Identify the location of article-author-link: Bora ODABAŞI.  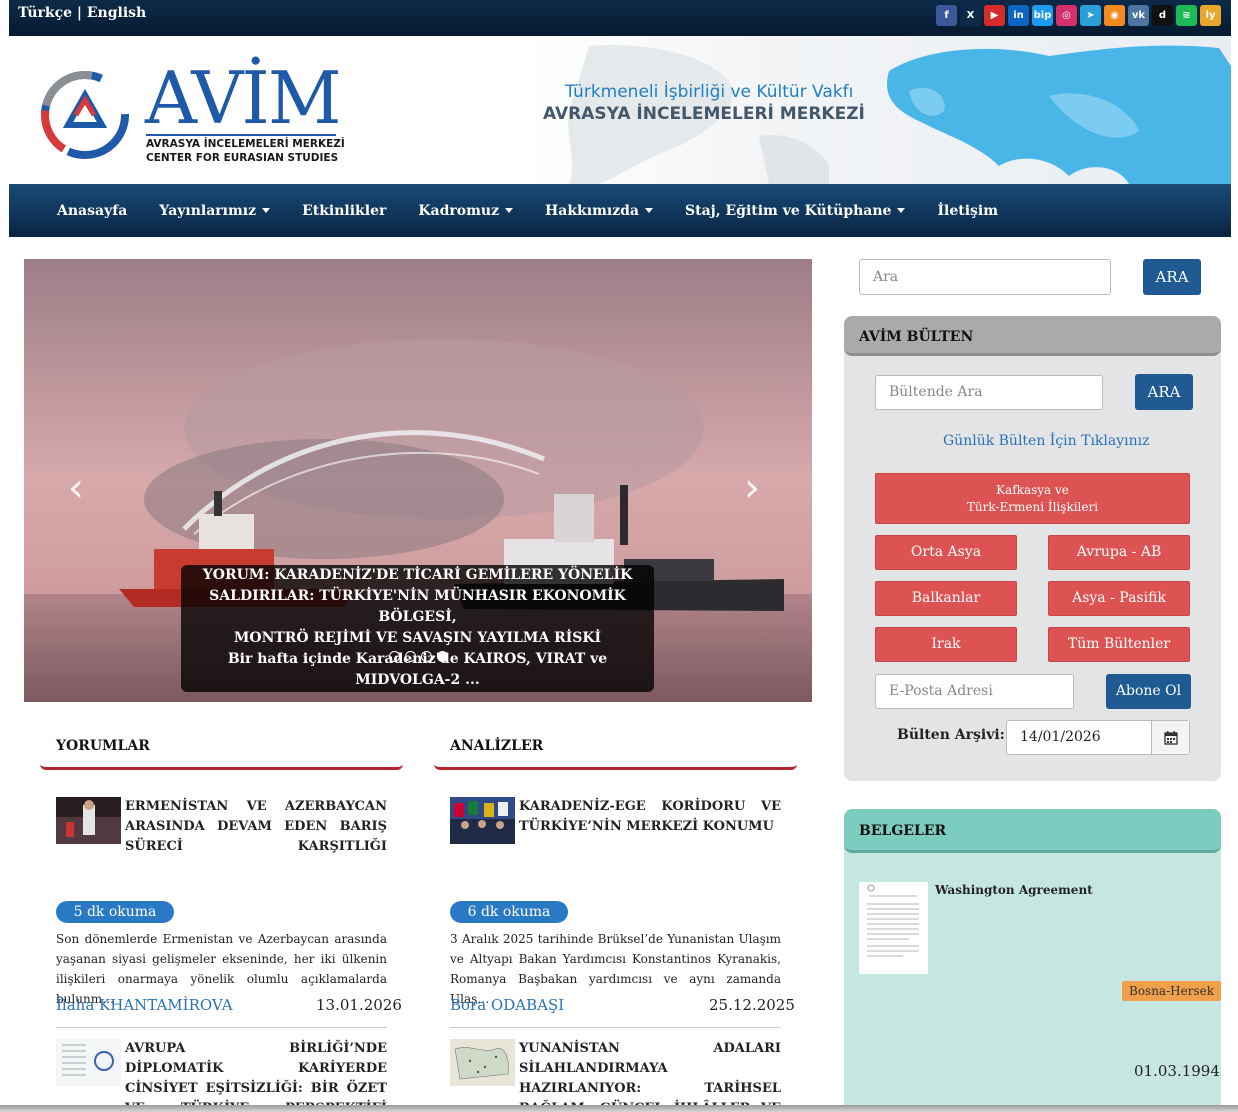
(507, 1005).